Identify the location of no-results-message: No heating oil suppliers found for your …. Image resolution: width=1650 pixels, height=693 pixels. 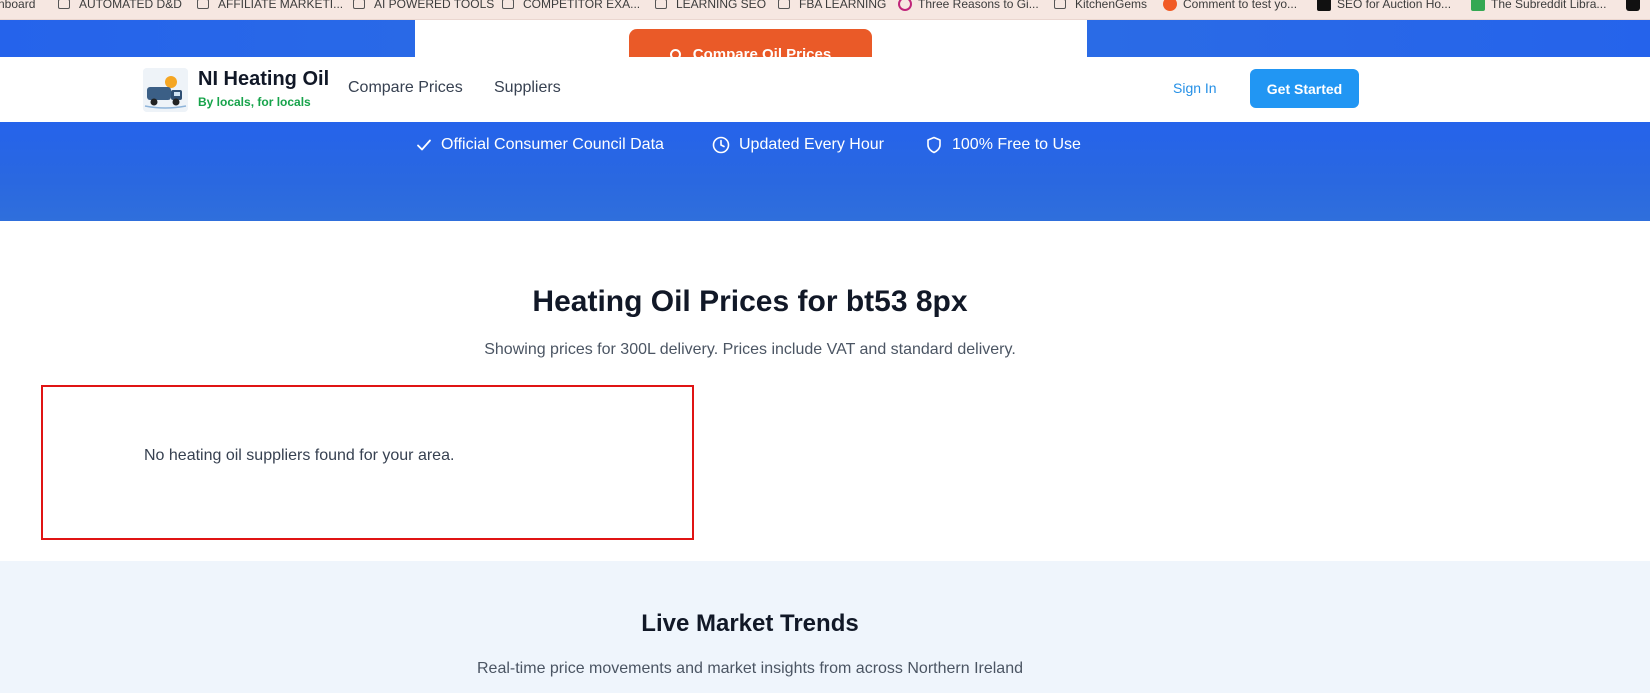
(299, 455).